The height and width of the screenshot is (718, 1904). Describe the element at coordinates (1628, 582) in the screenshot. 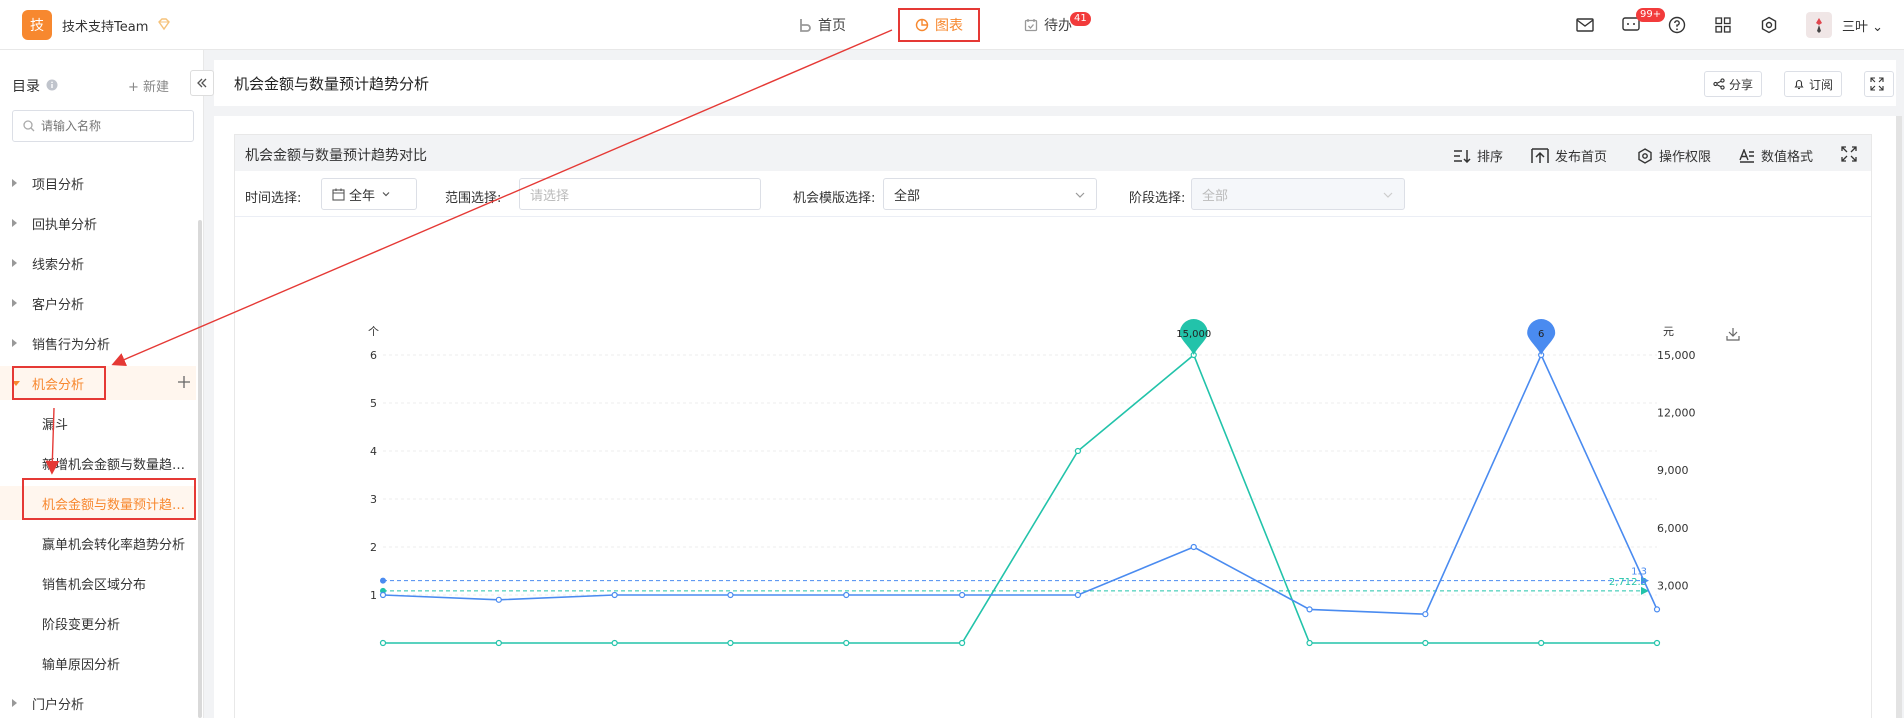

I see `average-line-label: 2,712.5` at that location.